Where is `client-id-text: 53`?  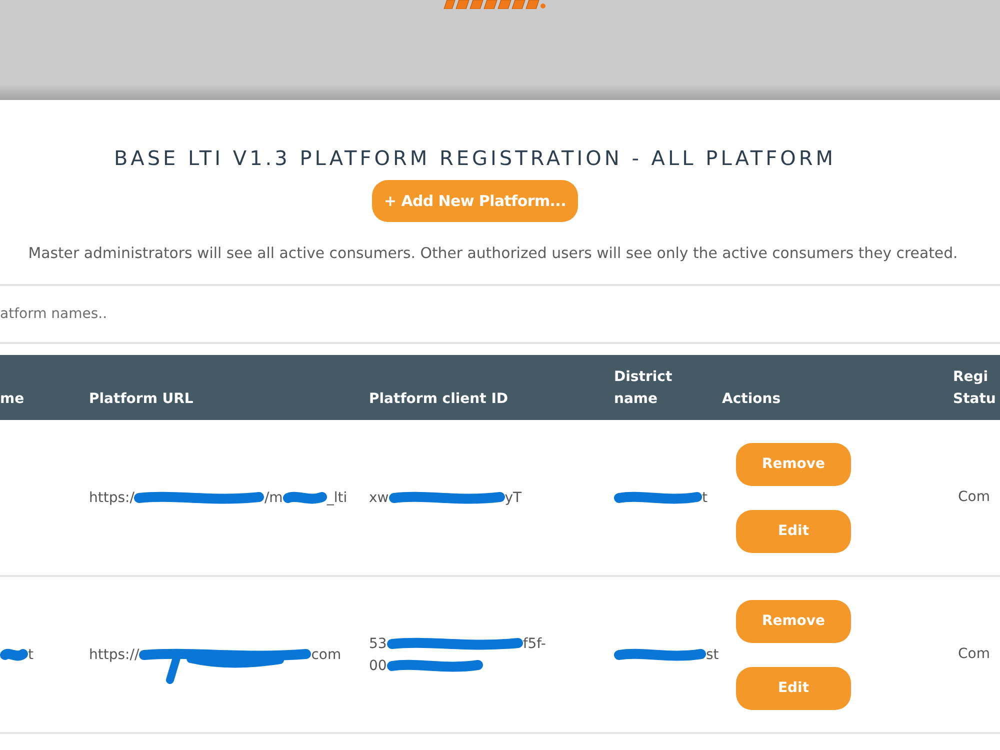 client-id-text: 53 is located at coordinates (378, 644).